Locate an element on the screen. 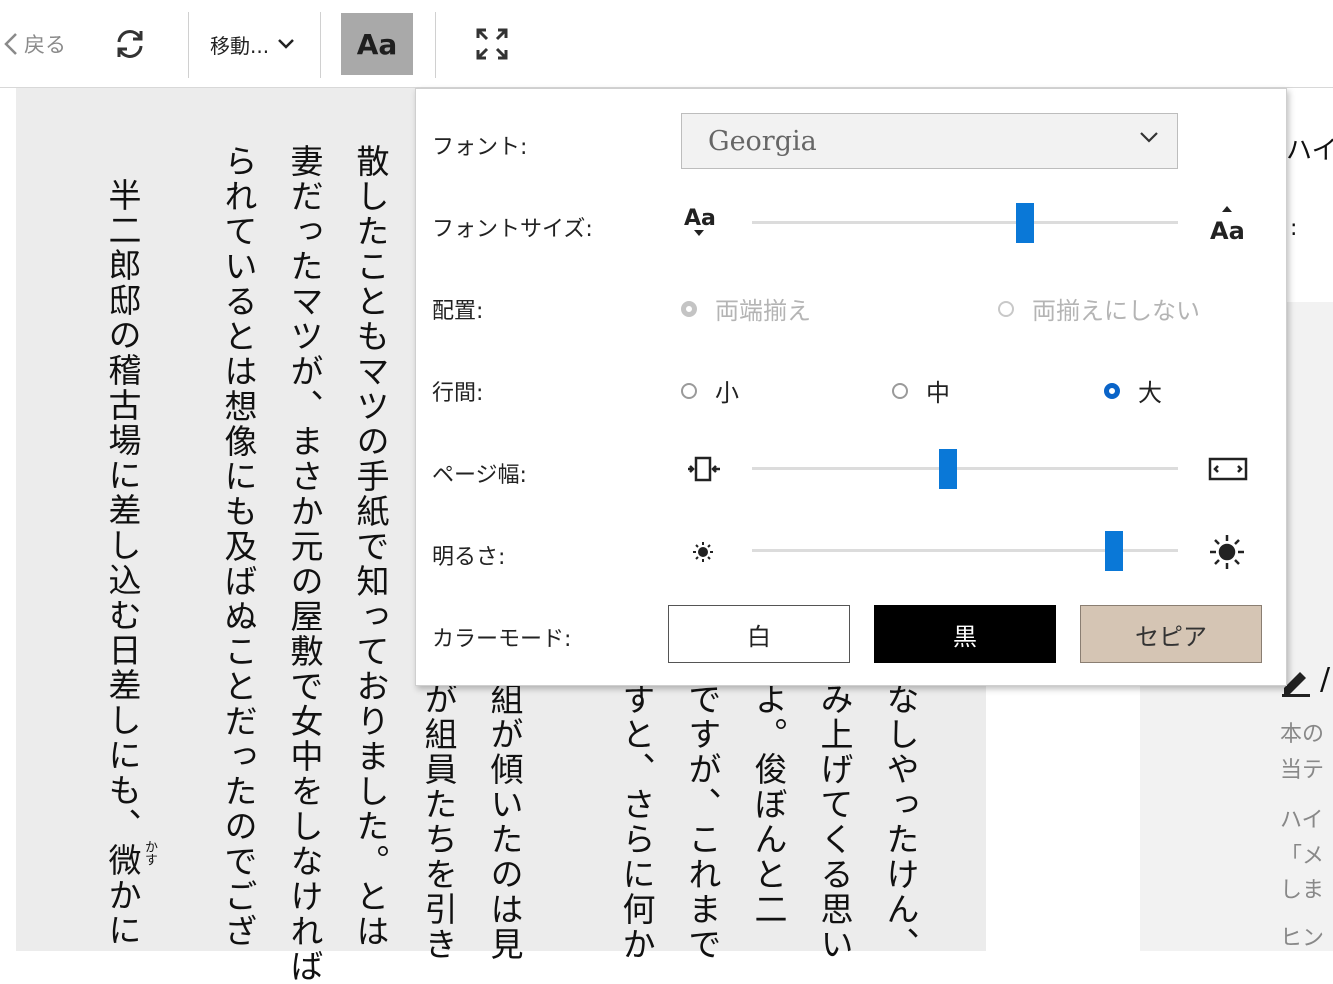 This screenshot has height=984, width=1333. text-format-button: Aa is located at coordinates (377, 44).